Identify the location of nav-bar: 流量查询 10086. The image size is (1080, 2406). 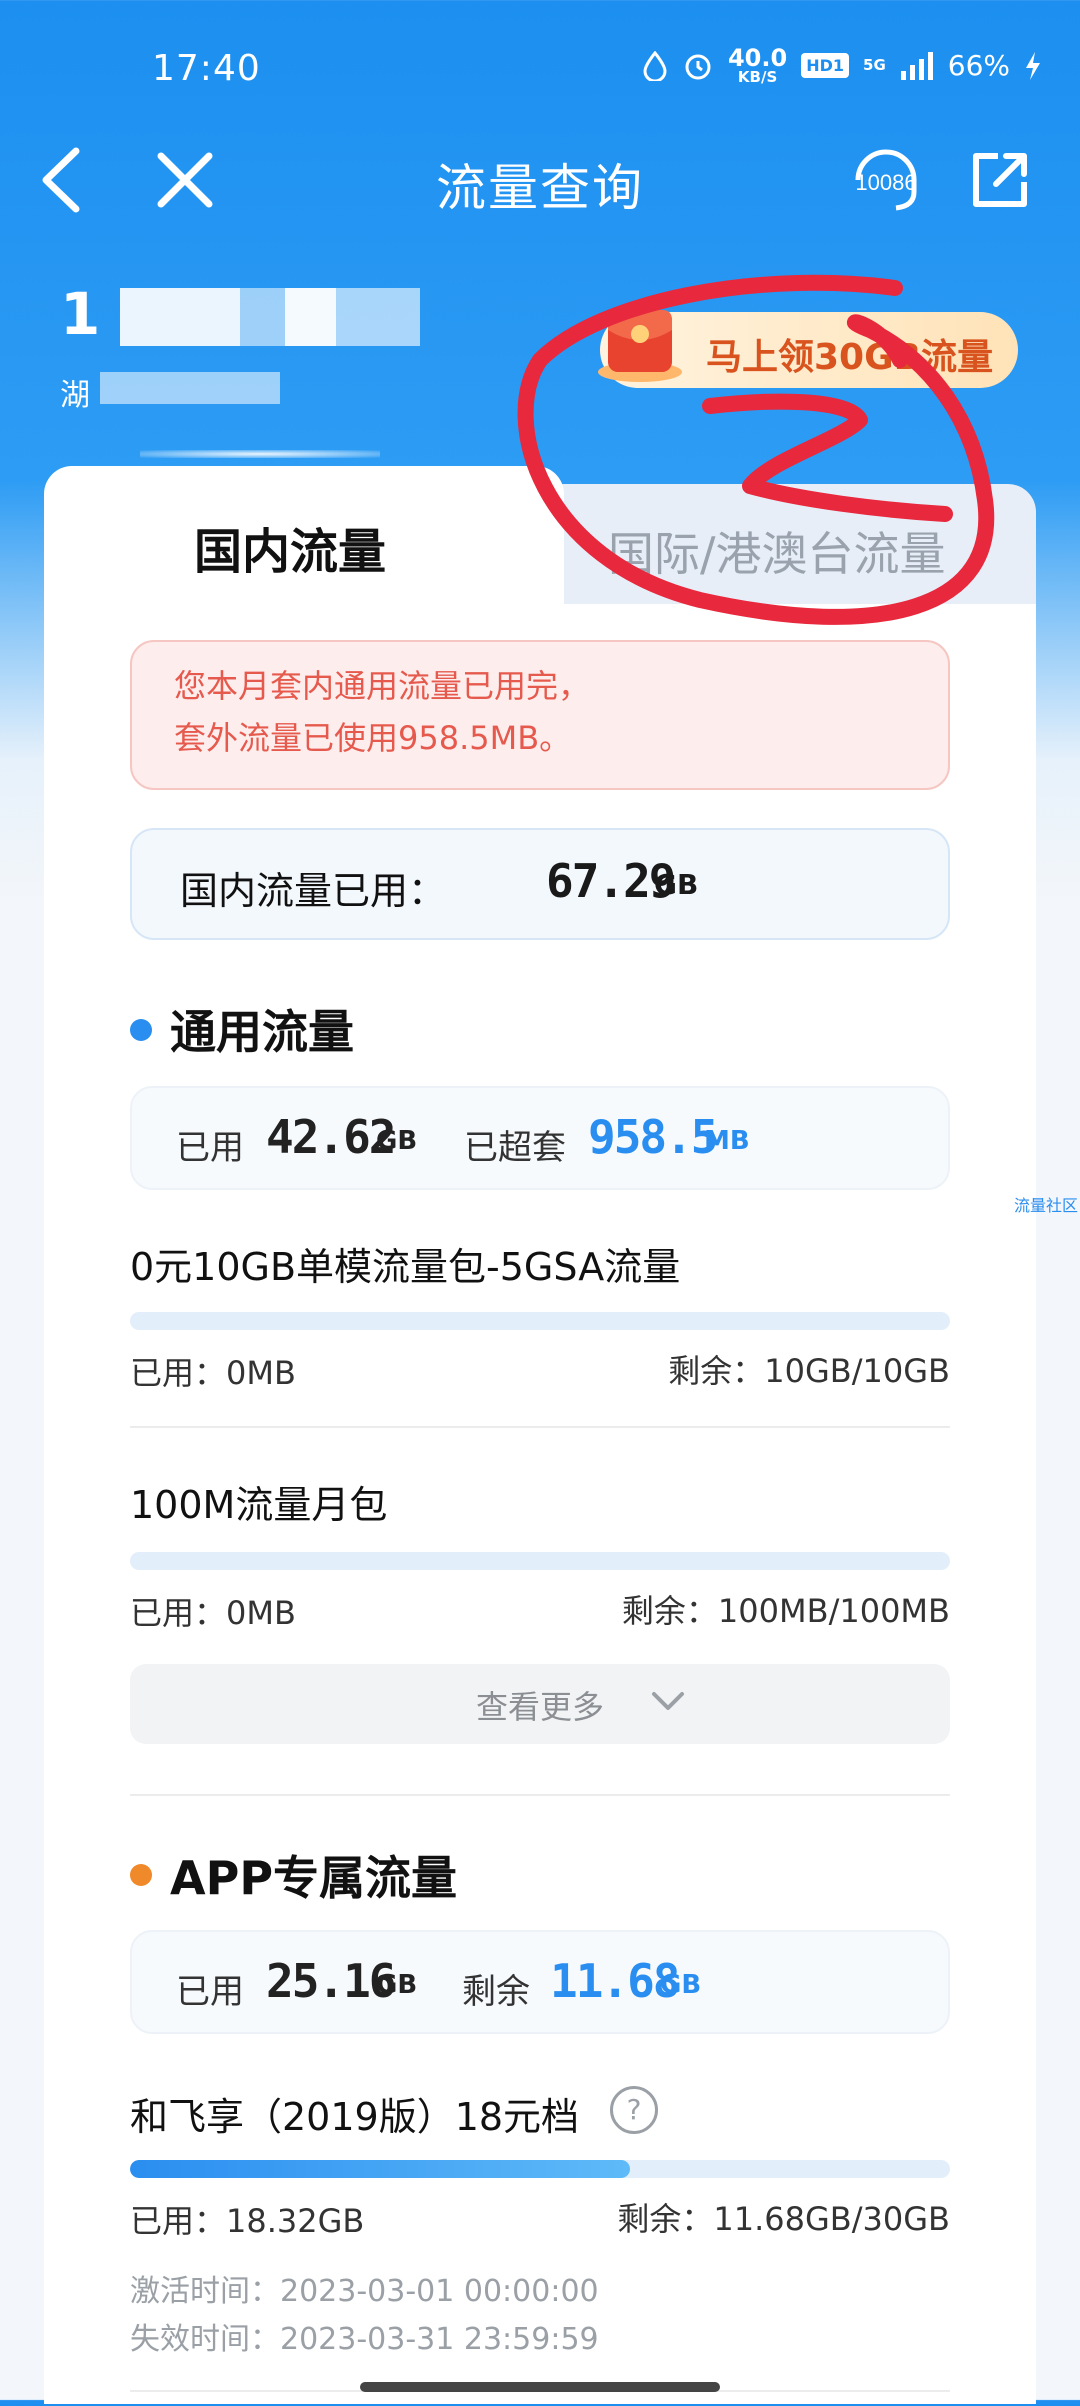
(540, 180).